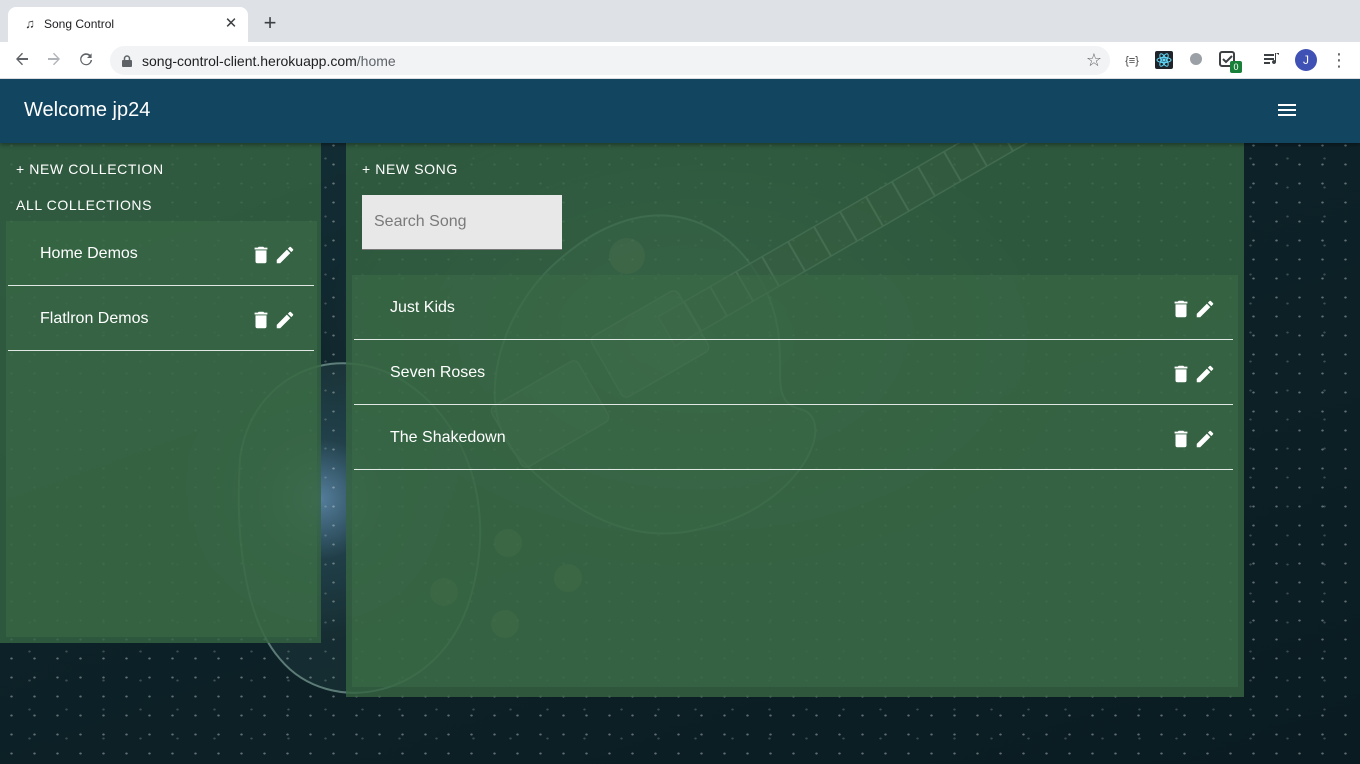 The width and height of the screenshot is (1360, 764). I want to click on extension-badge: 0, so click(1236, 67).